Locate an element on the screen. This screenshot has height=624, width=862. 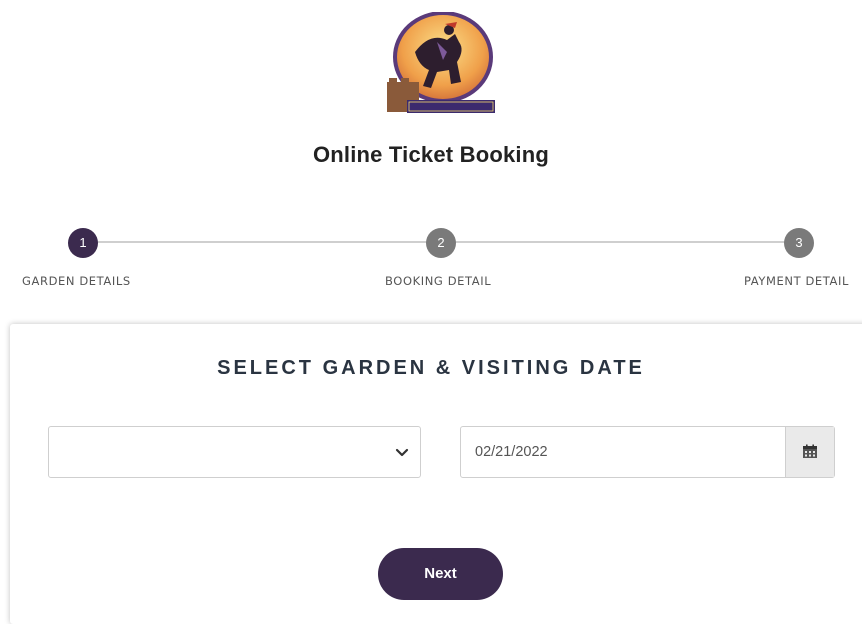
next-button: Next is located at coordinates (440, 574).